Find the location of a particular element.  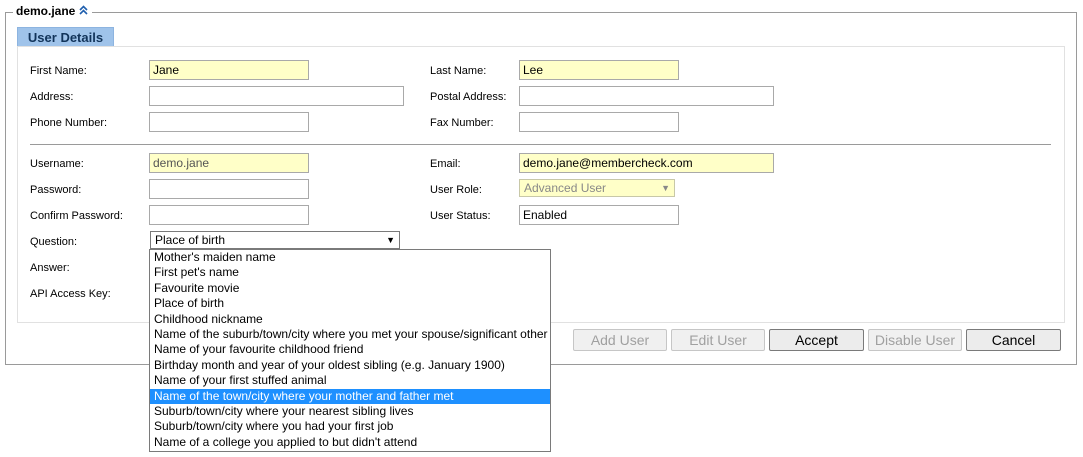

question-label: Question: is located at coordinates (54, 242).